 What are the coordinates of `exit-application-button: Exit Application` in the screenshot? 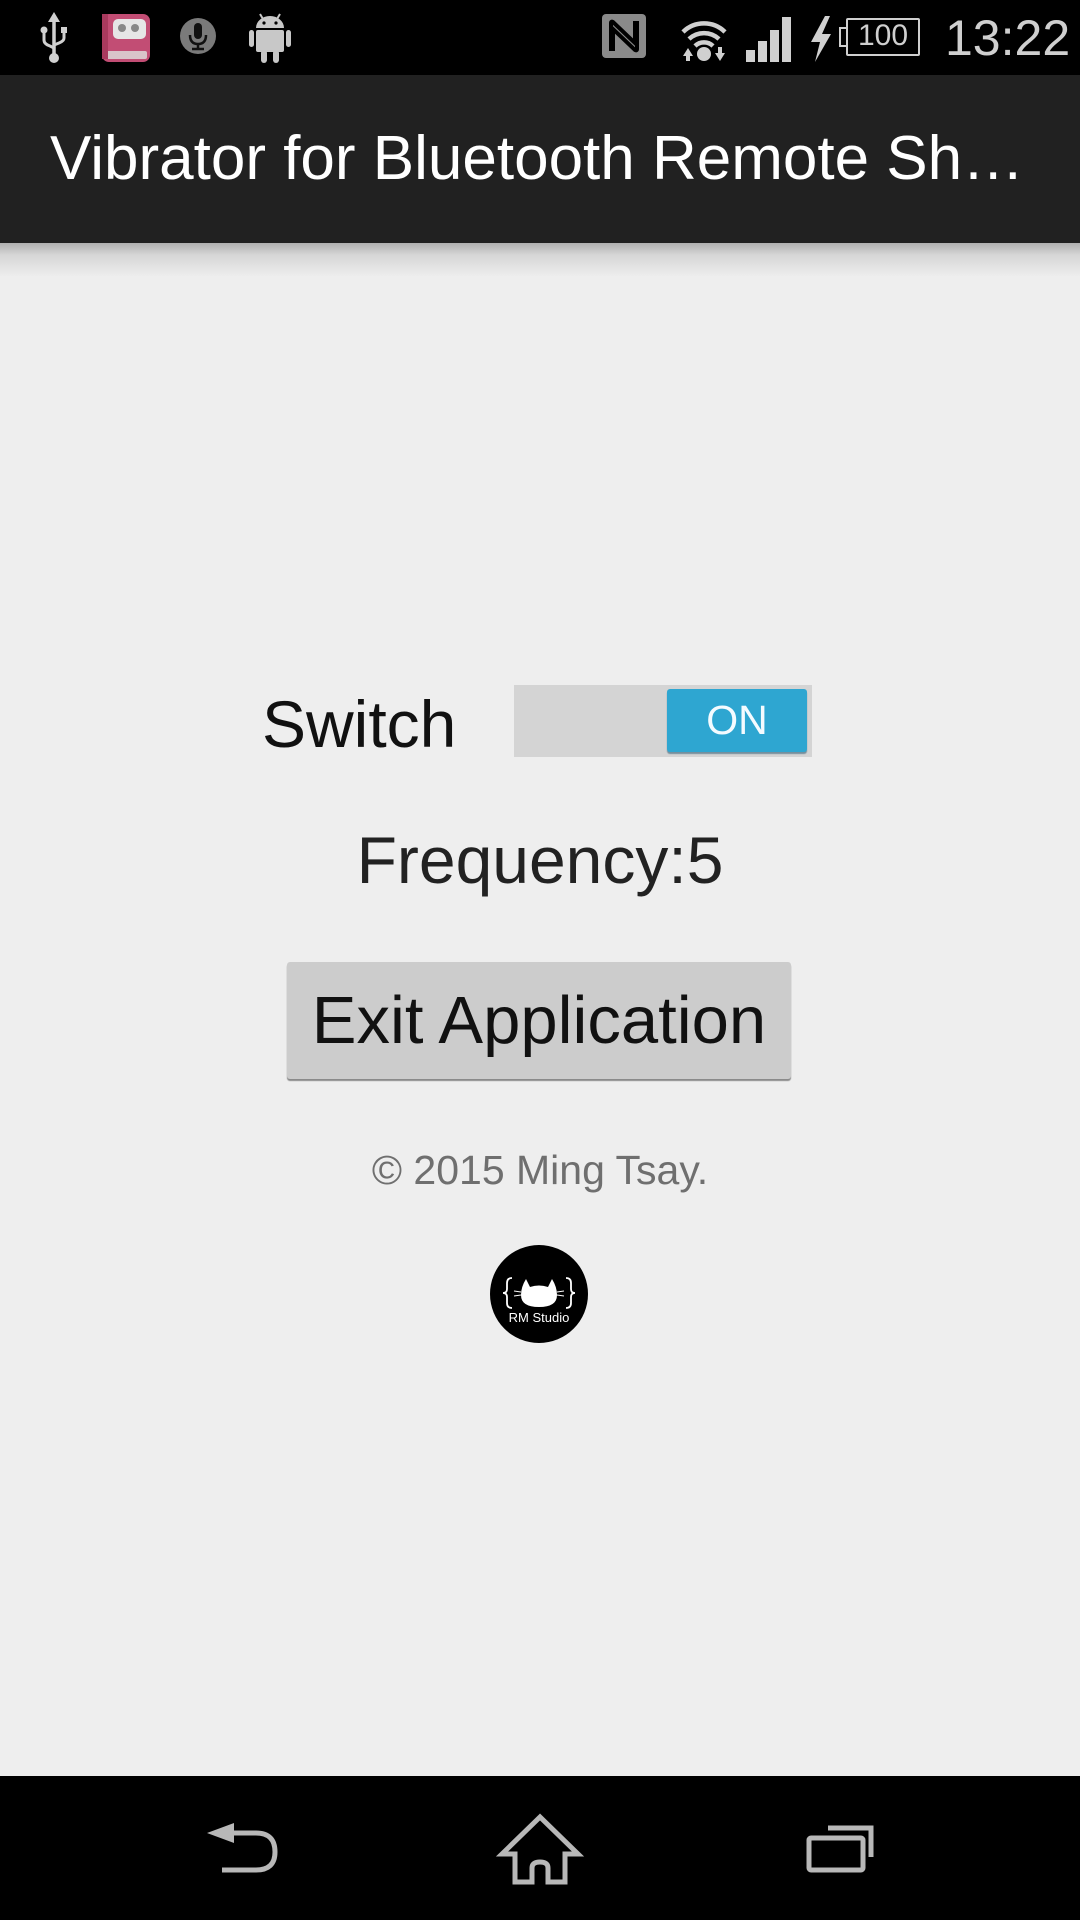 It's located at (539, 1020).